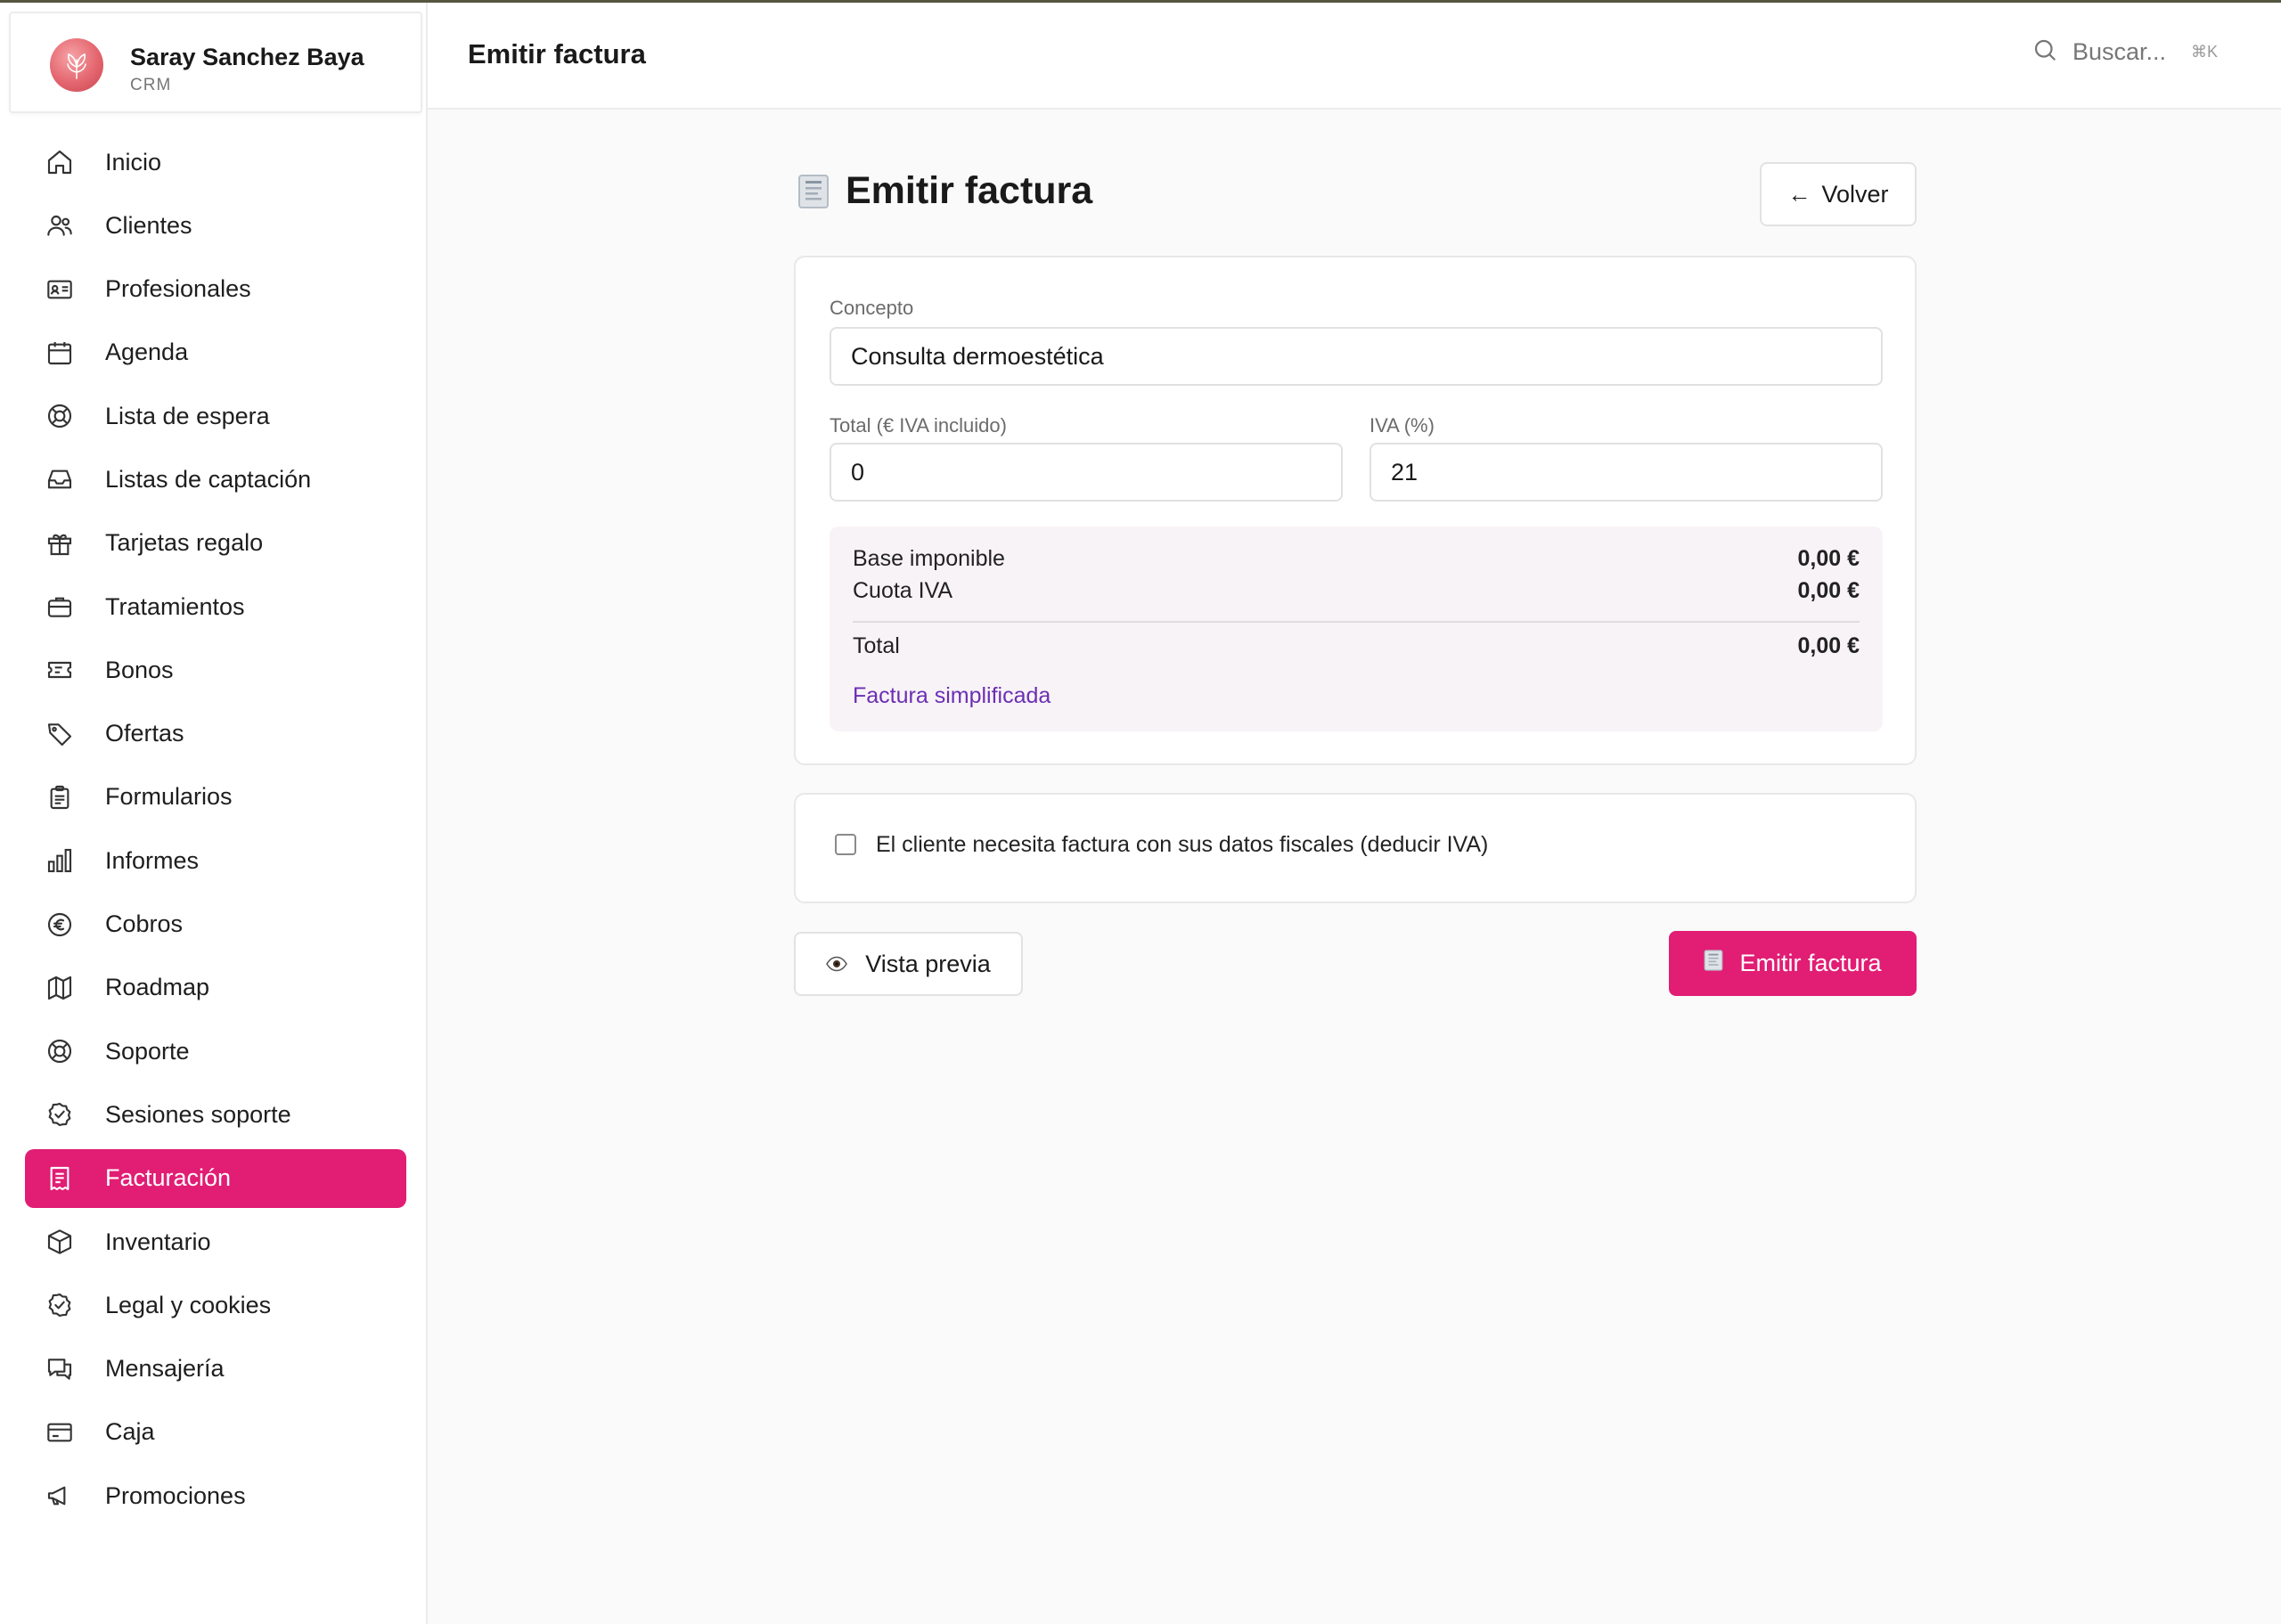  I want to click on chat-icon, so click(60, 1369).